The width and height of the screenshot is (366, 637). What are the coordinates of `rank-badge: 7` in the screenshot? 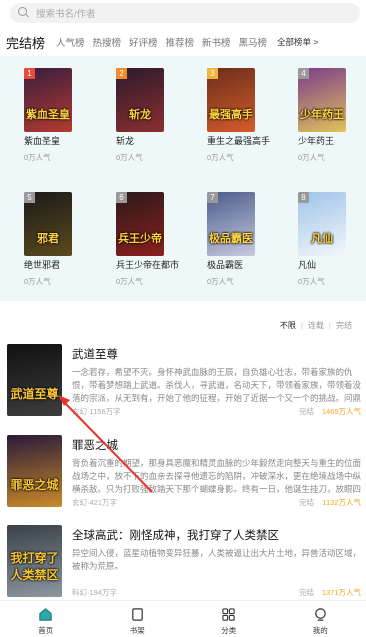 It's located at (212, 197).